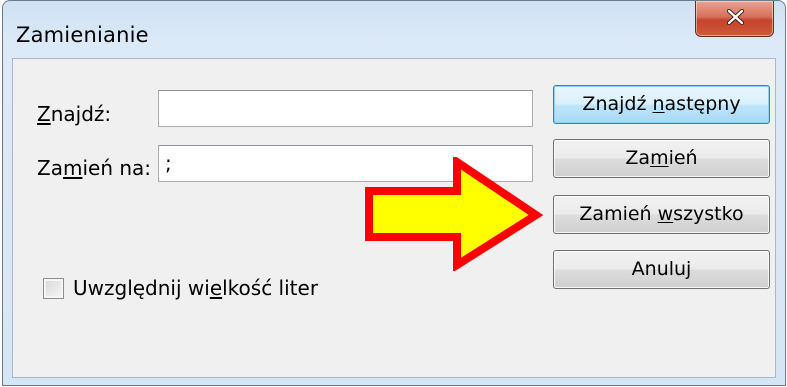  I want to click on find-next-button: Znajdź następny, so click(661, 104).